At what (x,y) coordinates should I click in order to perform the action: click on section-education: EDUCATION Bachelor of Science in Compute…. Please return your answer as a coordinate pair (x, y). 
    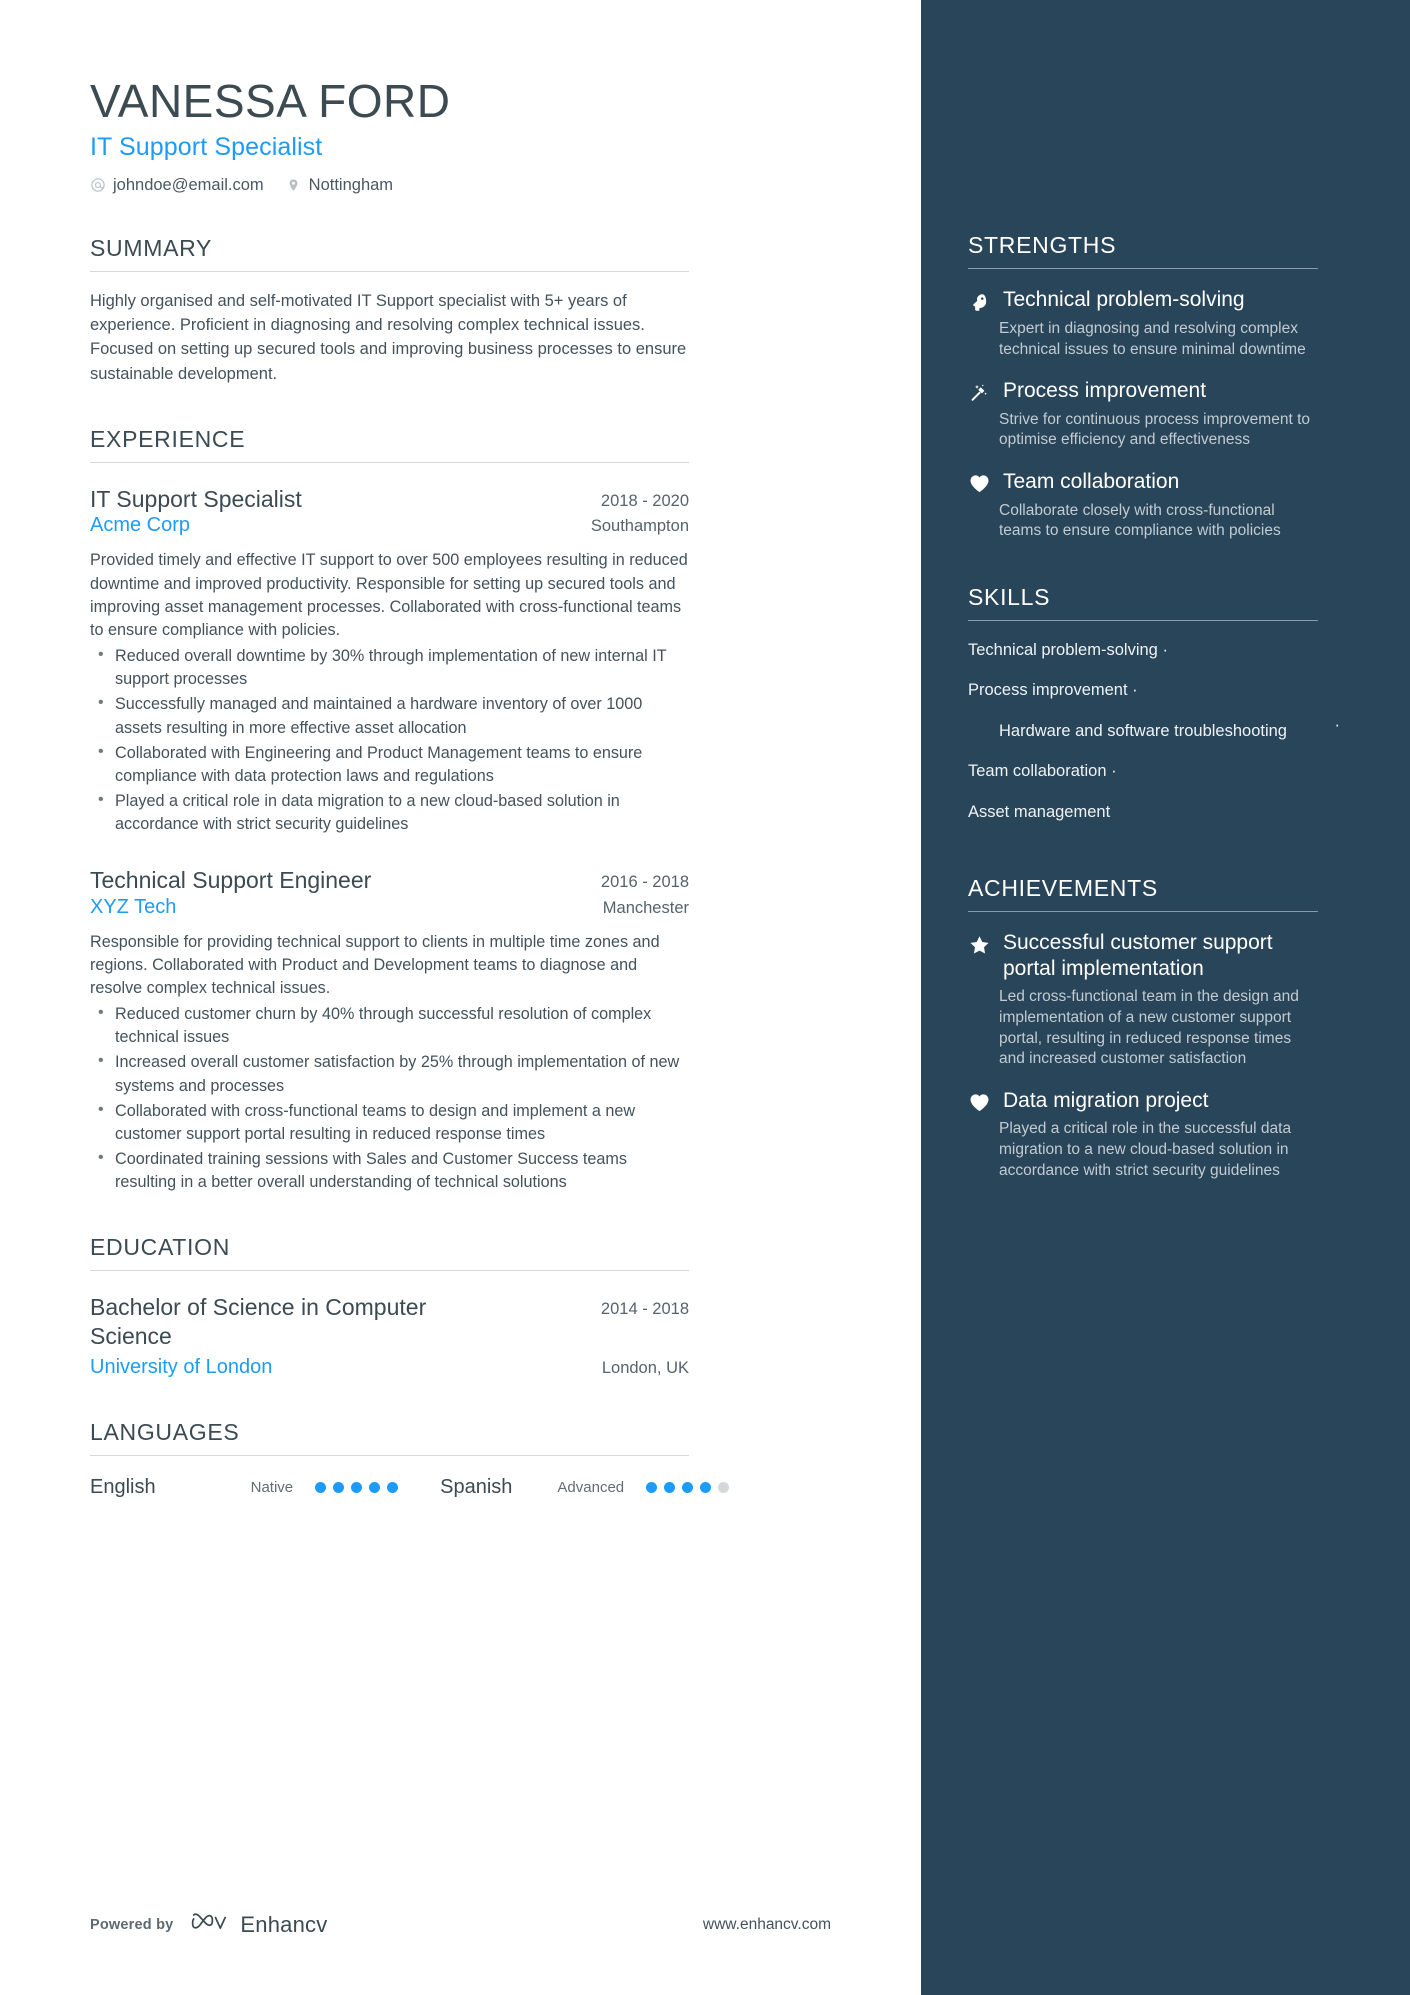
    Looking at the image, I should click on (389, 1306).